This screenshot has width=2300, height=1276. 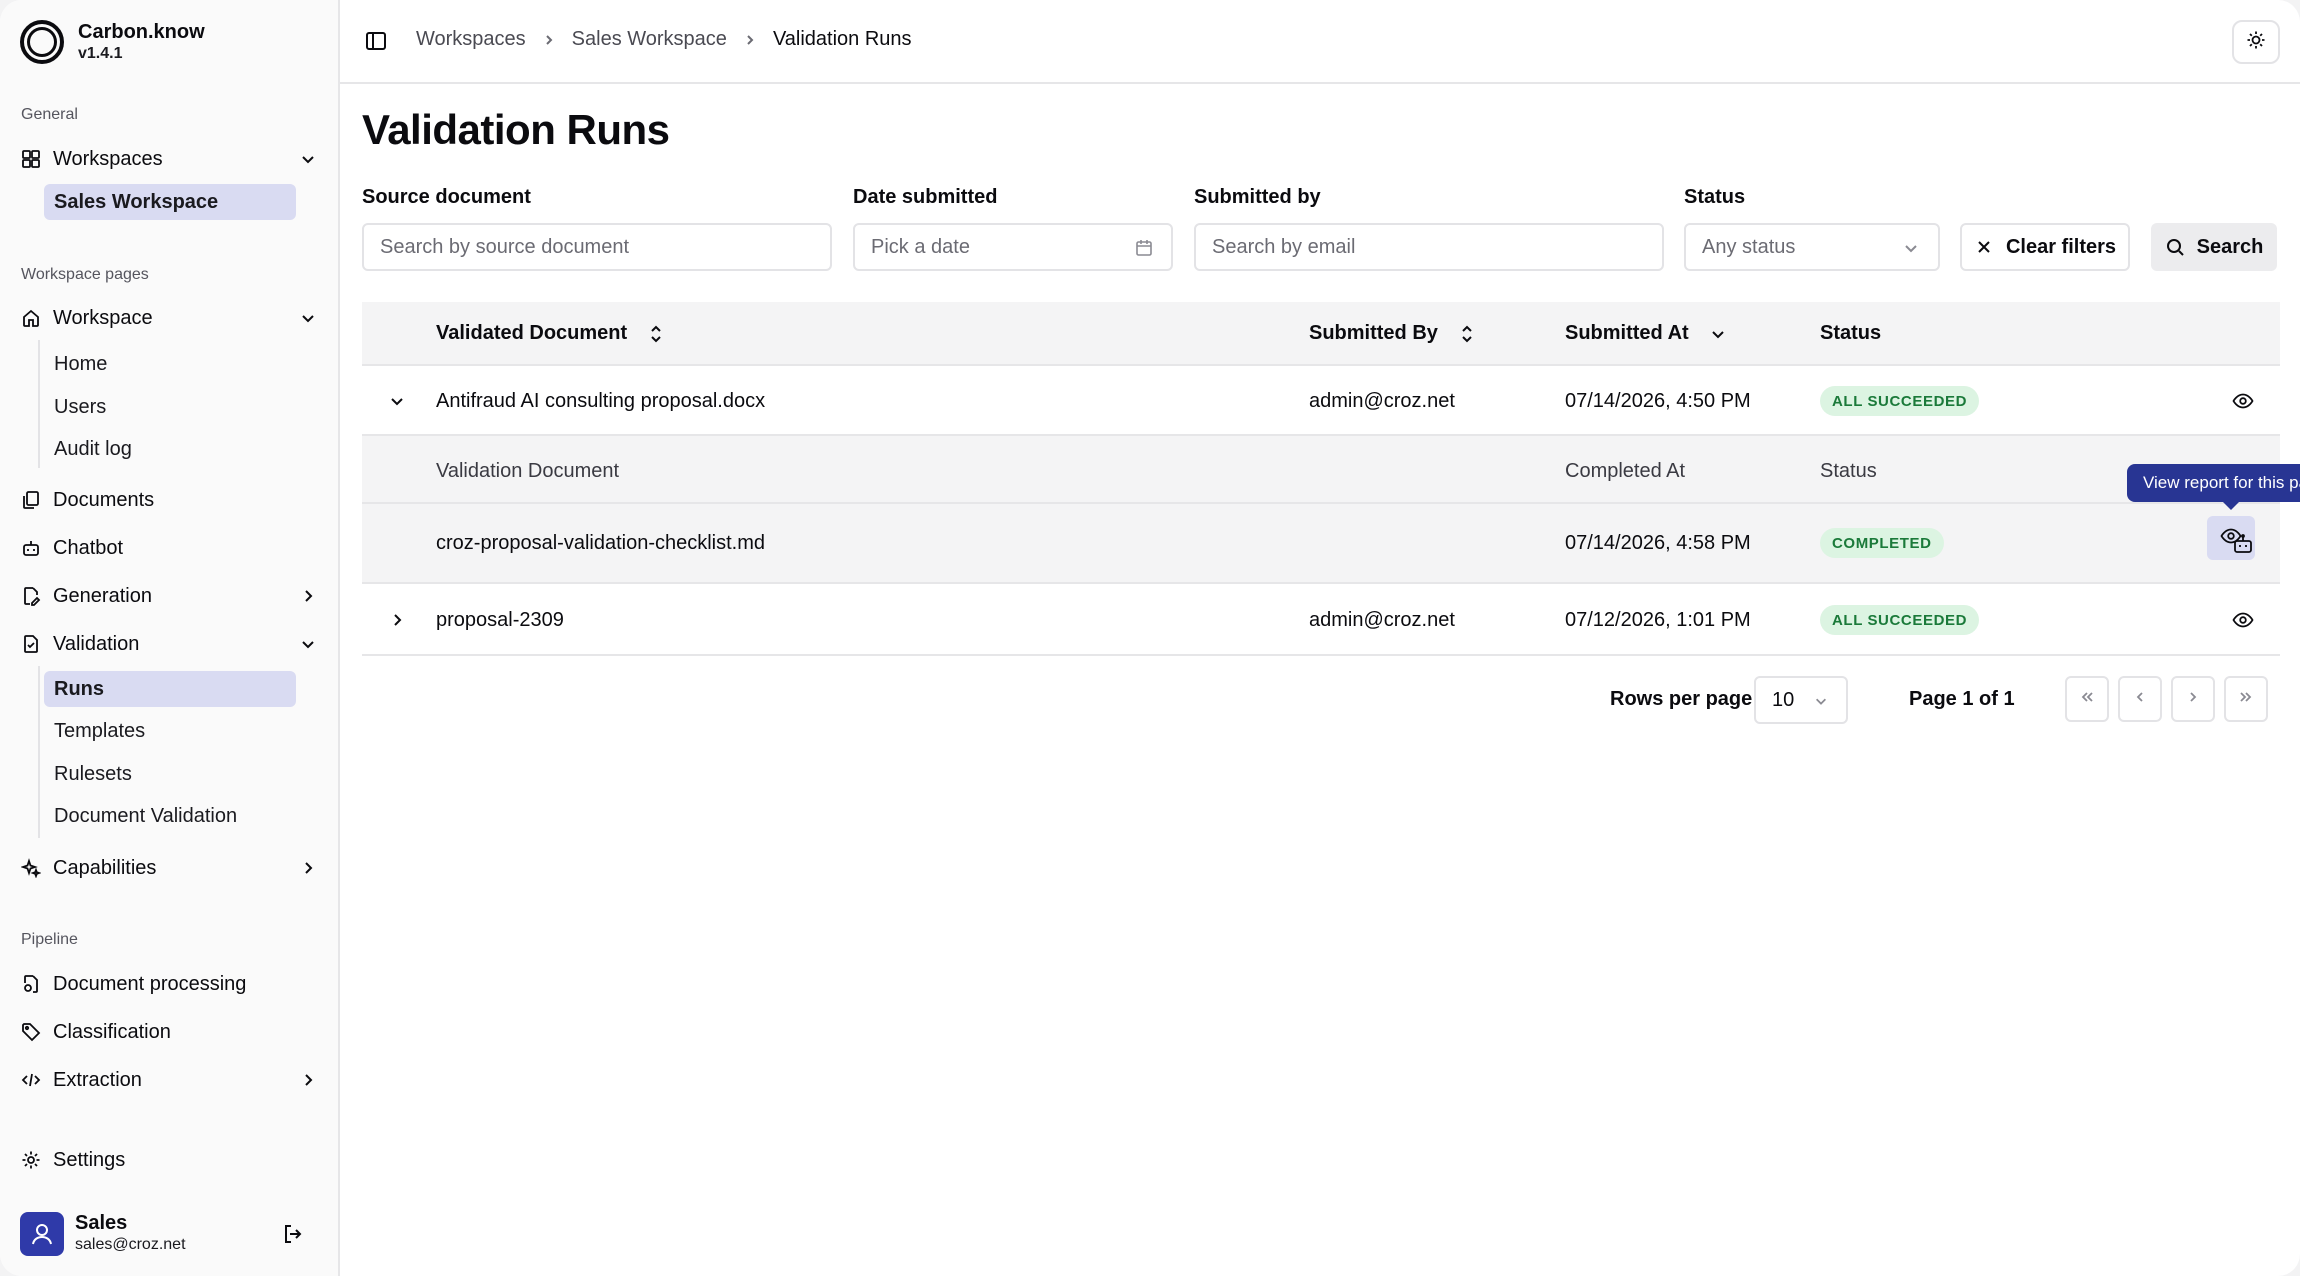 I want to click on chevrons-right-icon, so click(x=2246, y=699).